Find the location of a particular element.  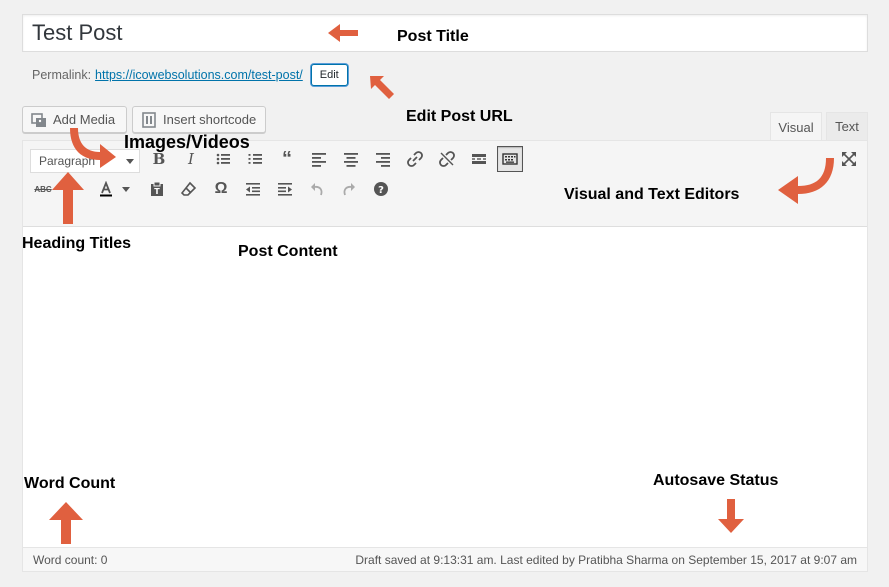

svg-text: T is located at coordinates (157, 191).